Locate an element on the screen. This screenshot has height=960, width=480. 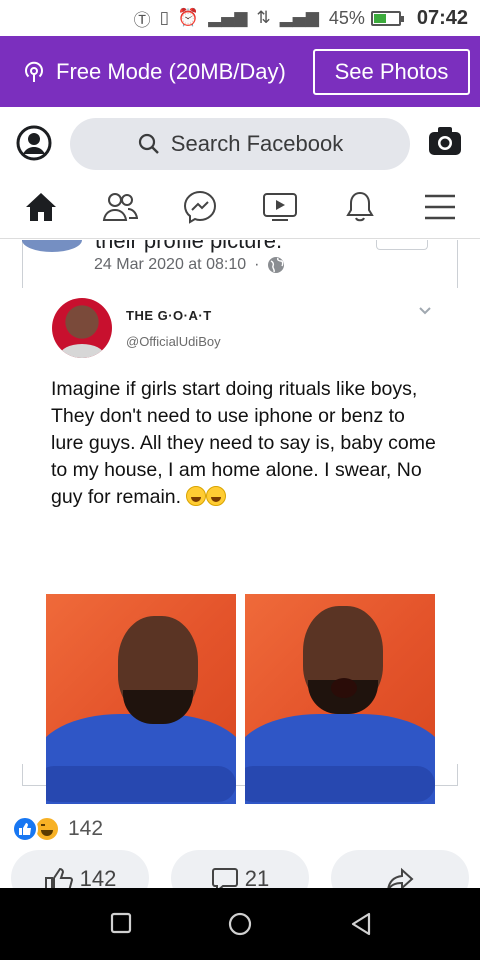
thumbs-up-icon is located at coordinates (59, 878).